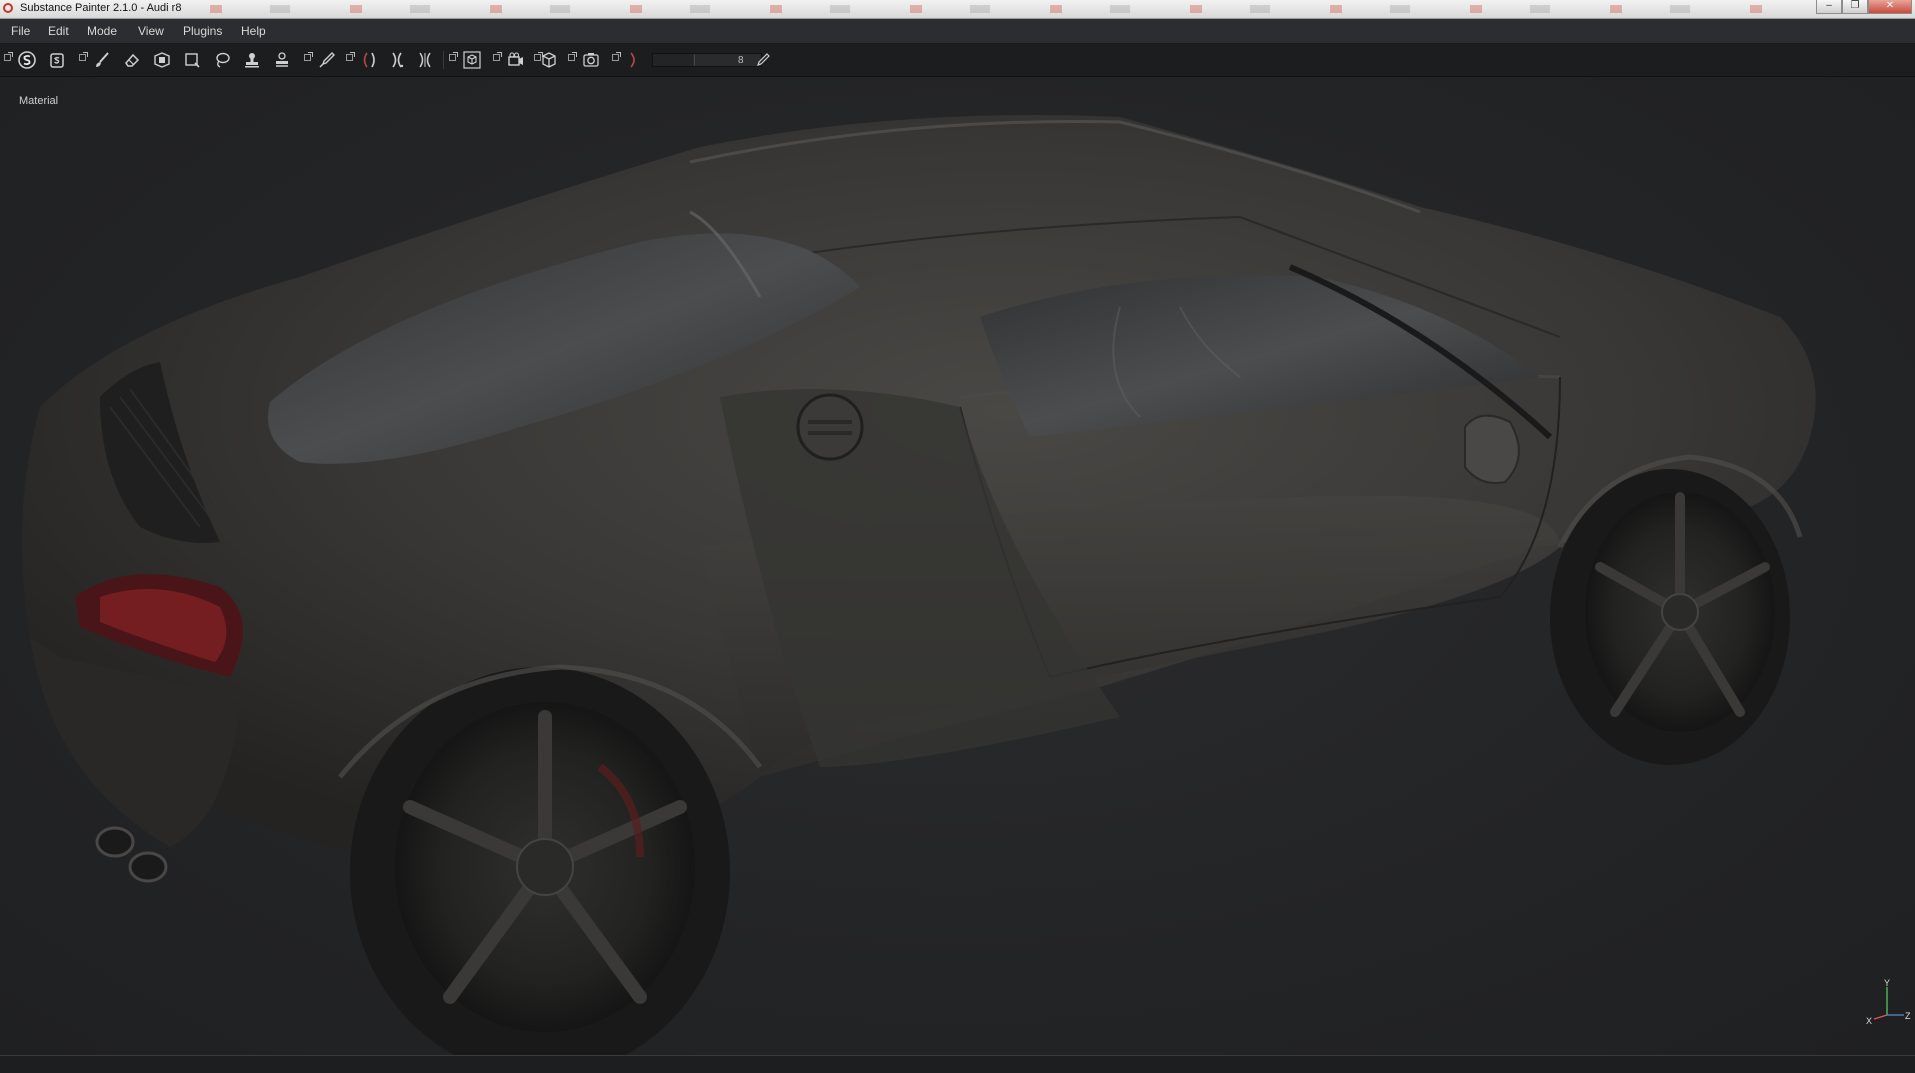 The width and height of the screenshot is (1915, 1073). What do you see at coordinates (162, 60) in the screenshot?
I see `projection-icon` at bounding box center [162, 60].